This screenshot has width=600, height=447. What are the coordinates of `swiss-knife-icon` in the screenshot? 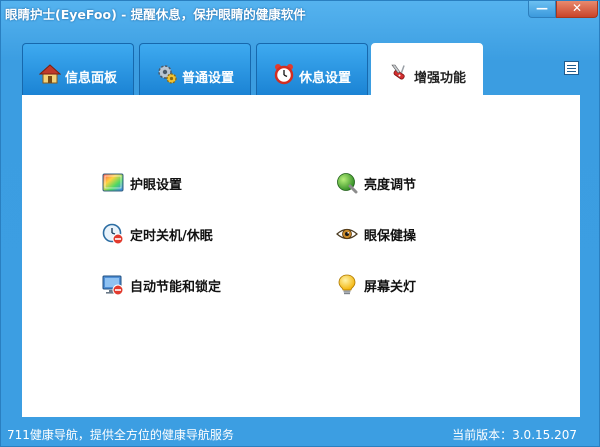 It's located at (399, 74).